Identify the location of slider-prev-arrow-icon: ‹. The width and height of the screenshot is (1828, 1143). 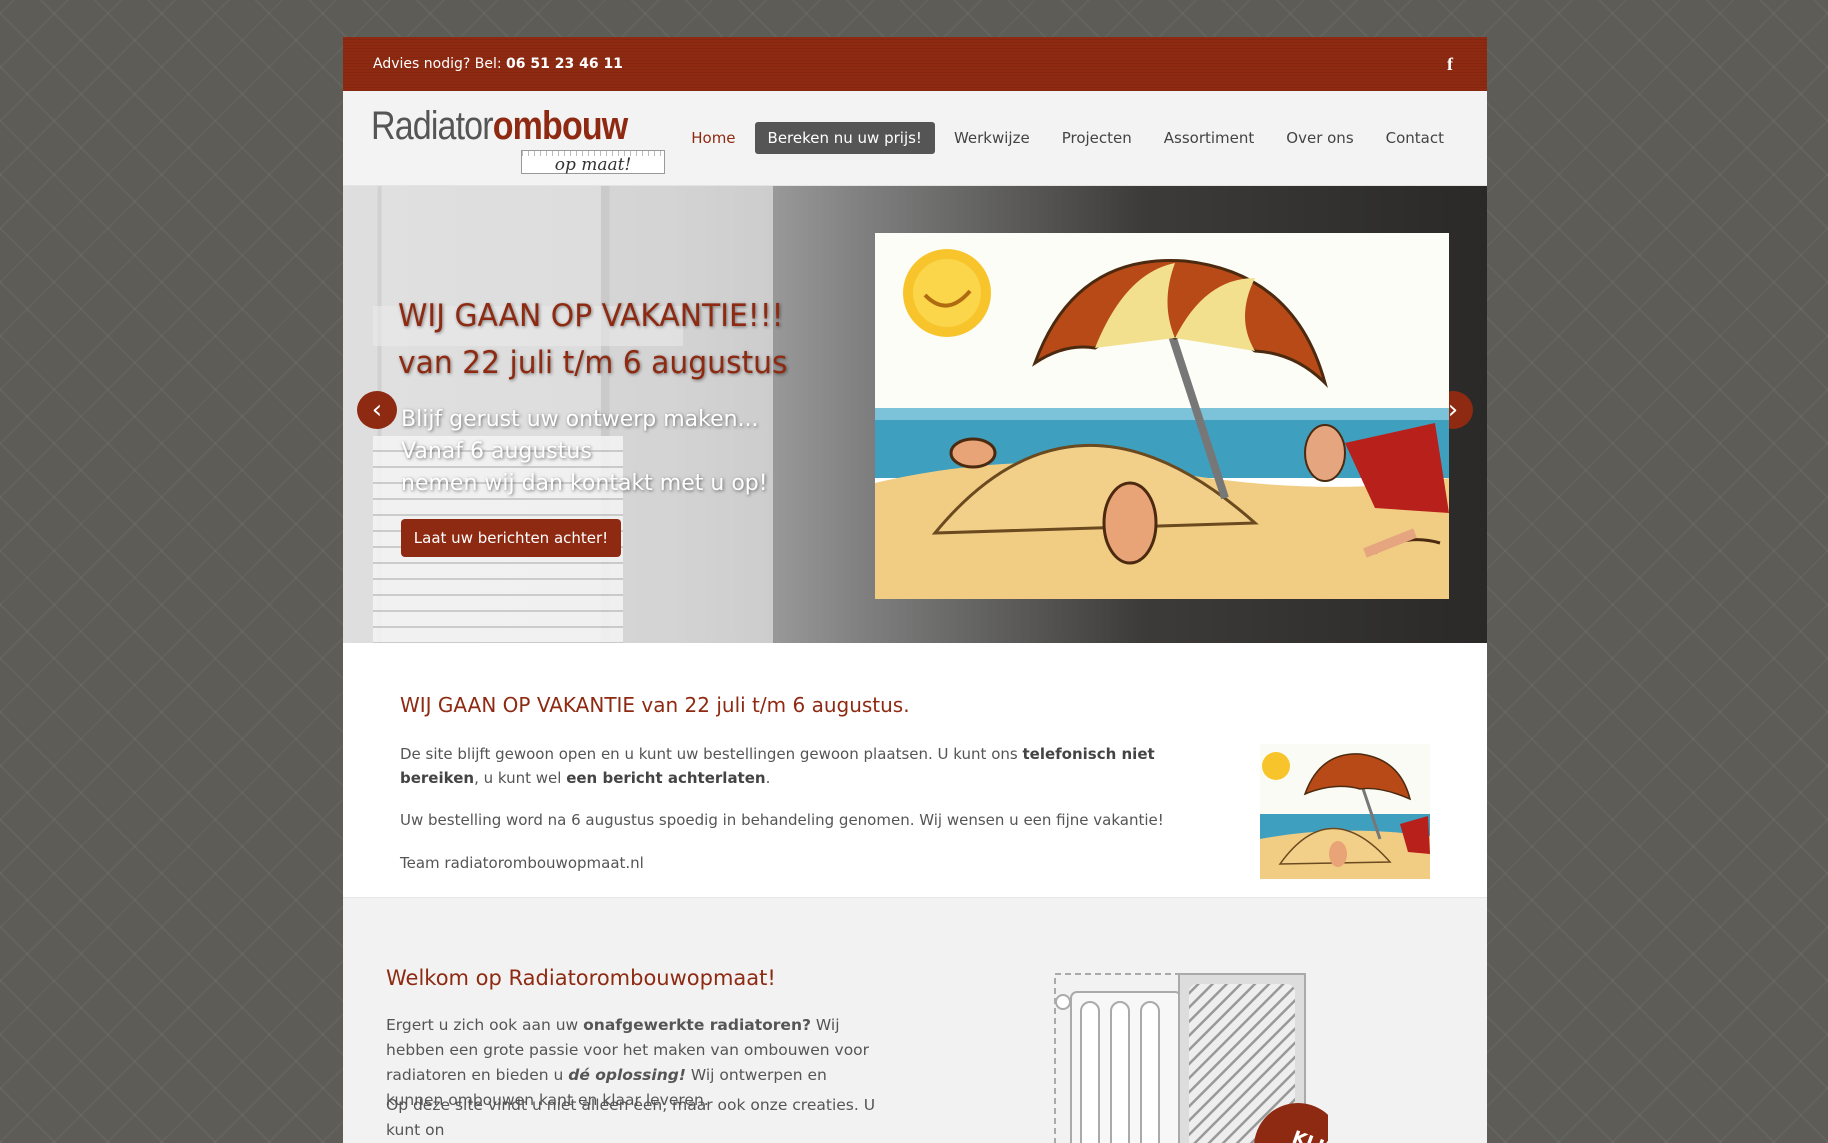
(377, 410).